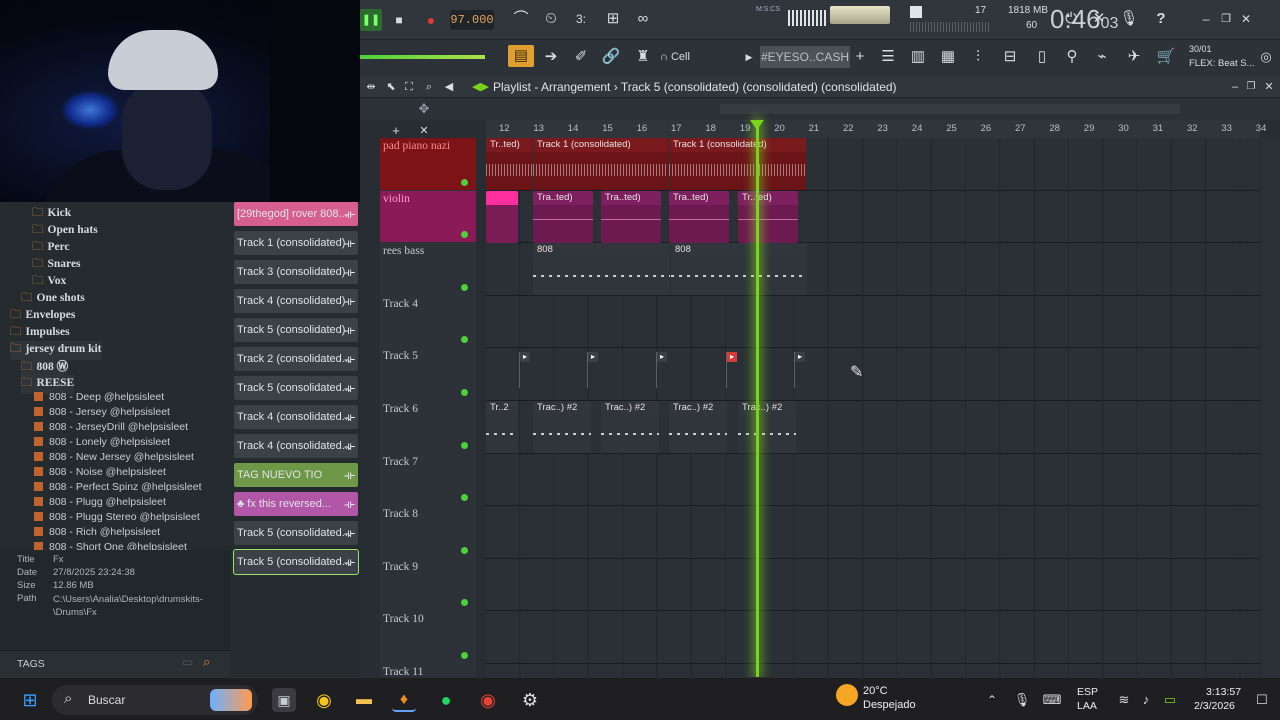 The image size is (1280, 720). I want to click on snap-selector: ∩ Cell, so click(695, 57).